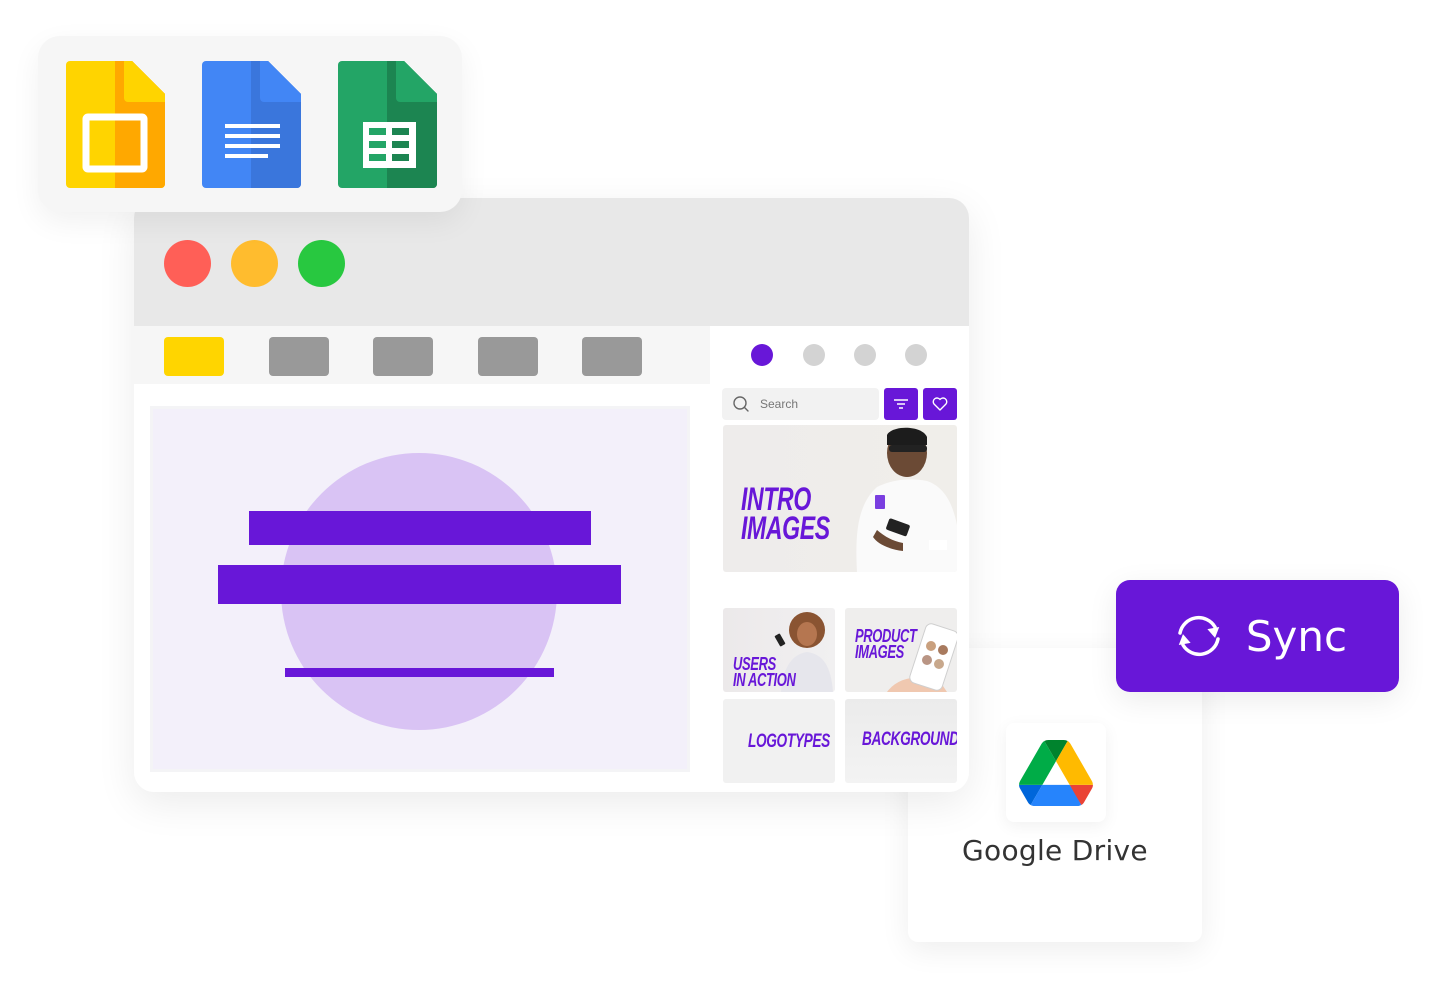 Image resolution: width=1440 pixels, height=987 pixels. What do you see at coordinates (420, 528) in the screenshot?
I see `slide-title-bar` at bounding box center [420, 528].